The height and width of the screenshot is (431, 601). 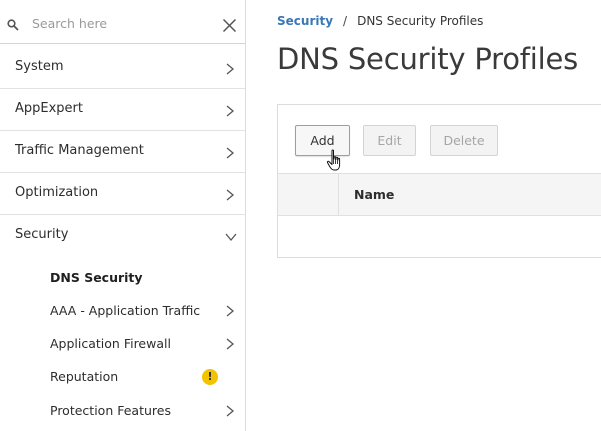 What do you see at coordinates (374, 194) in the screenshot?
I see `column-header-name: Name` at bounding box center [374, 194].